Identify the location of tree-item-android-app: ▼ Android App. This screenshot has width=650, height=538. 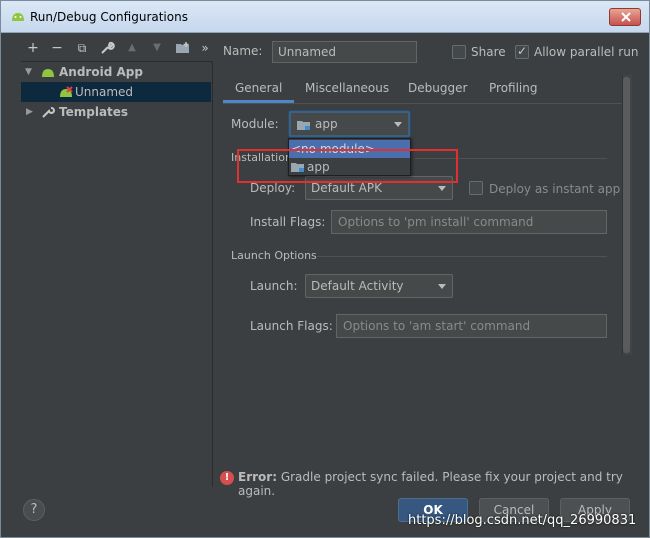
(116, 72).